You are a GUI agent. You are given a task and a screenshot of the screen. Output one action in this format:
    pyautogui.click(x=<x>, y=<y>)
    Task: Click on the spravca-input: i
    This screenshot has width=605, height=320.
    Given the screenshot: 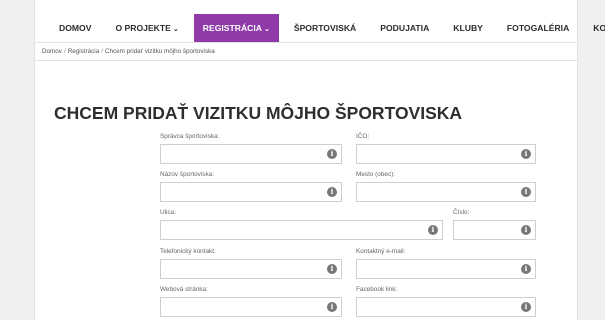 What is the action you would take?
    pyautogui.click(x=251, y=154)
    